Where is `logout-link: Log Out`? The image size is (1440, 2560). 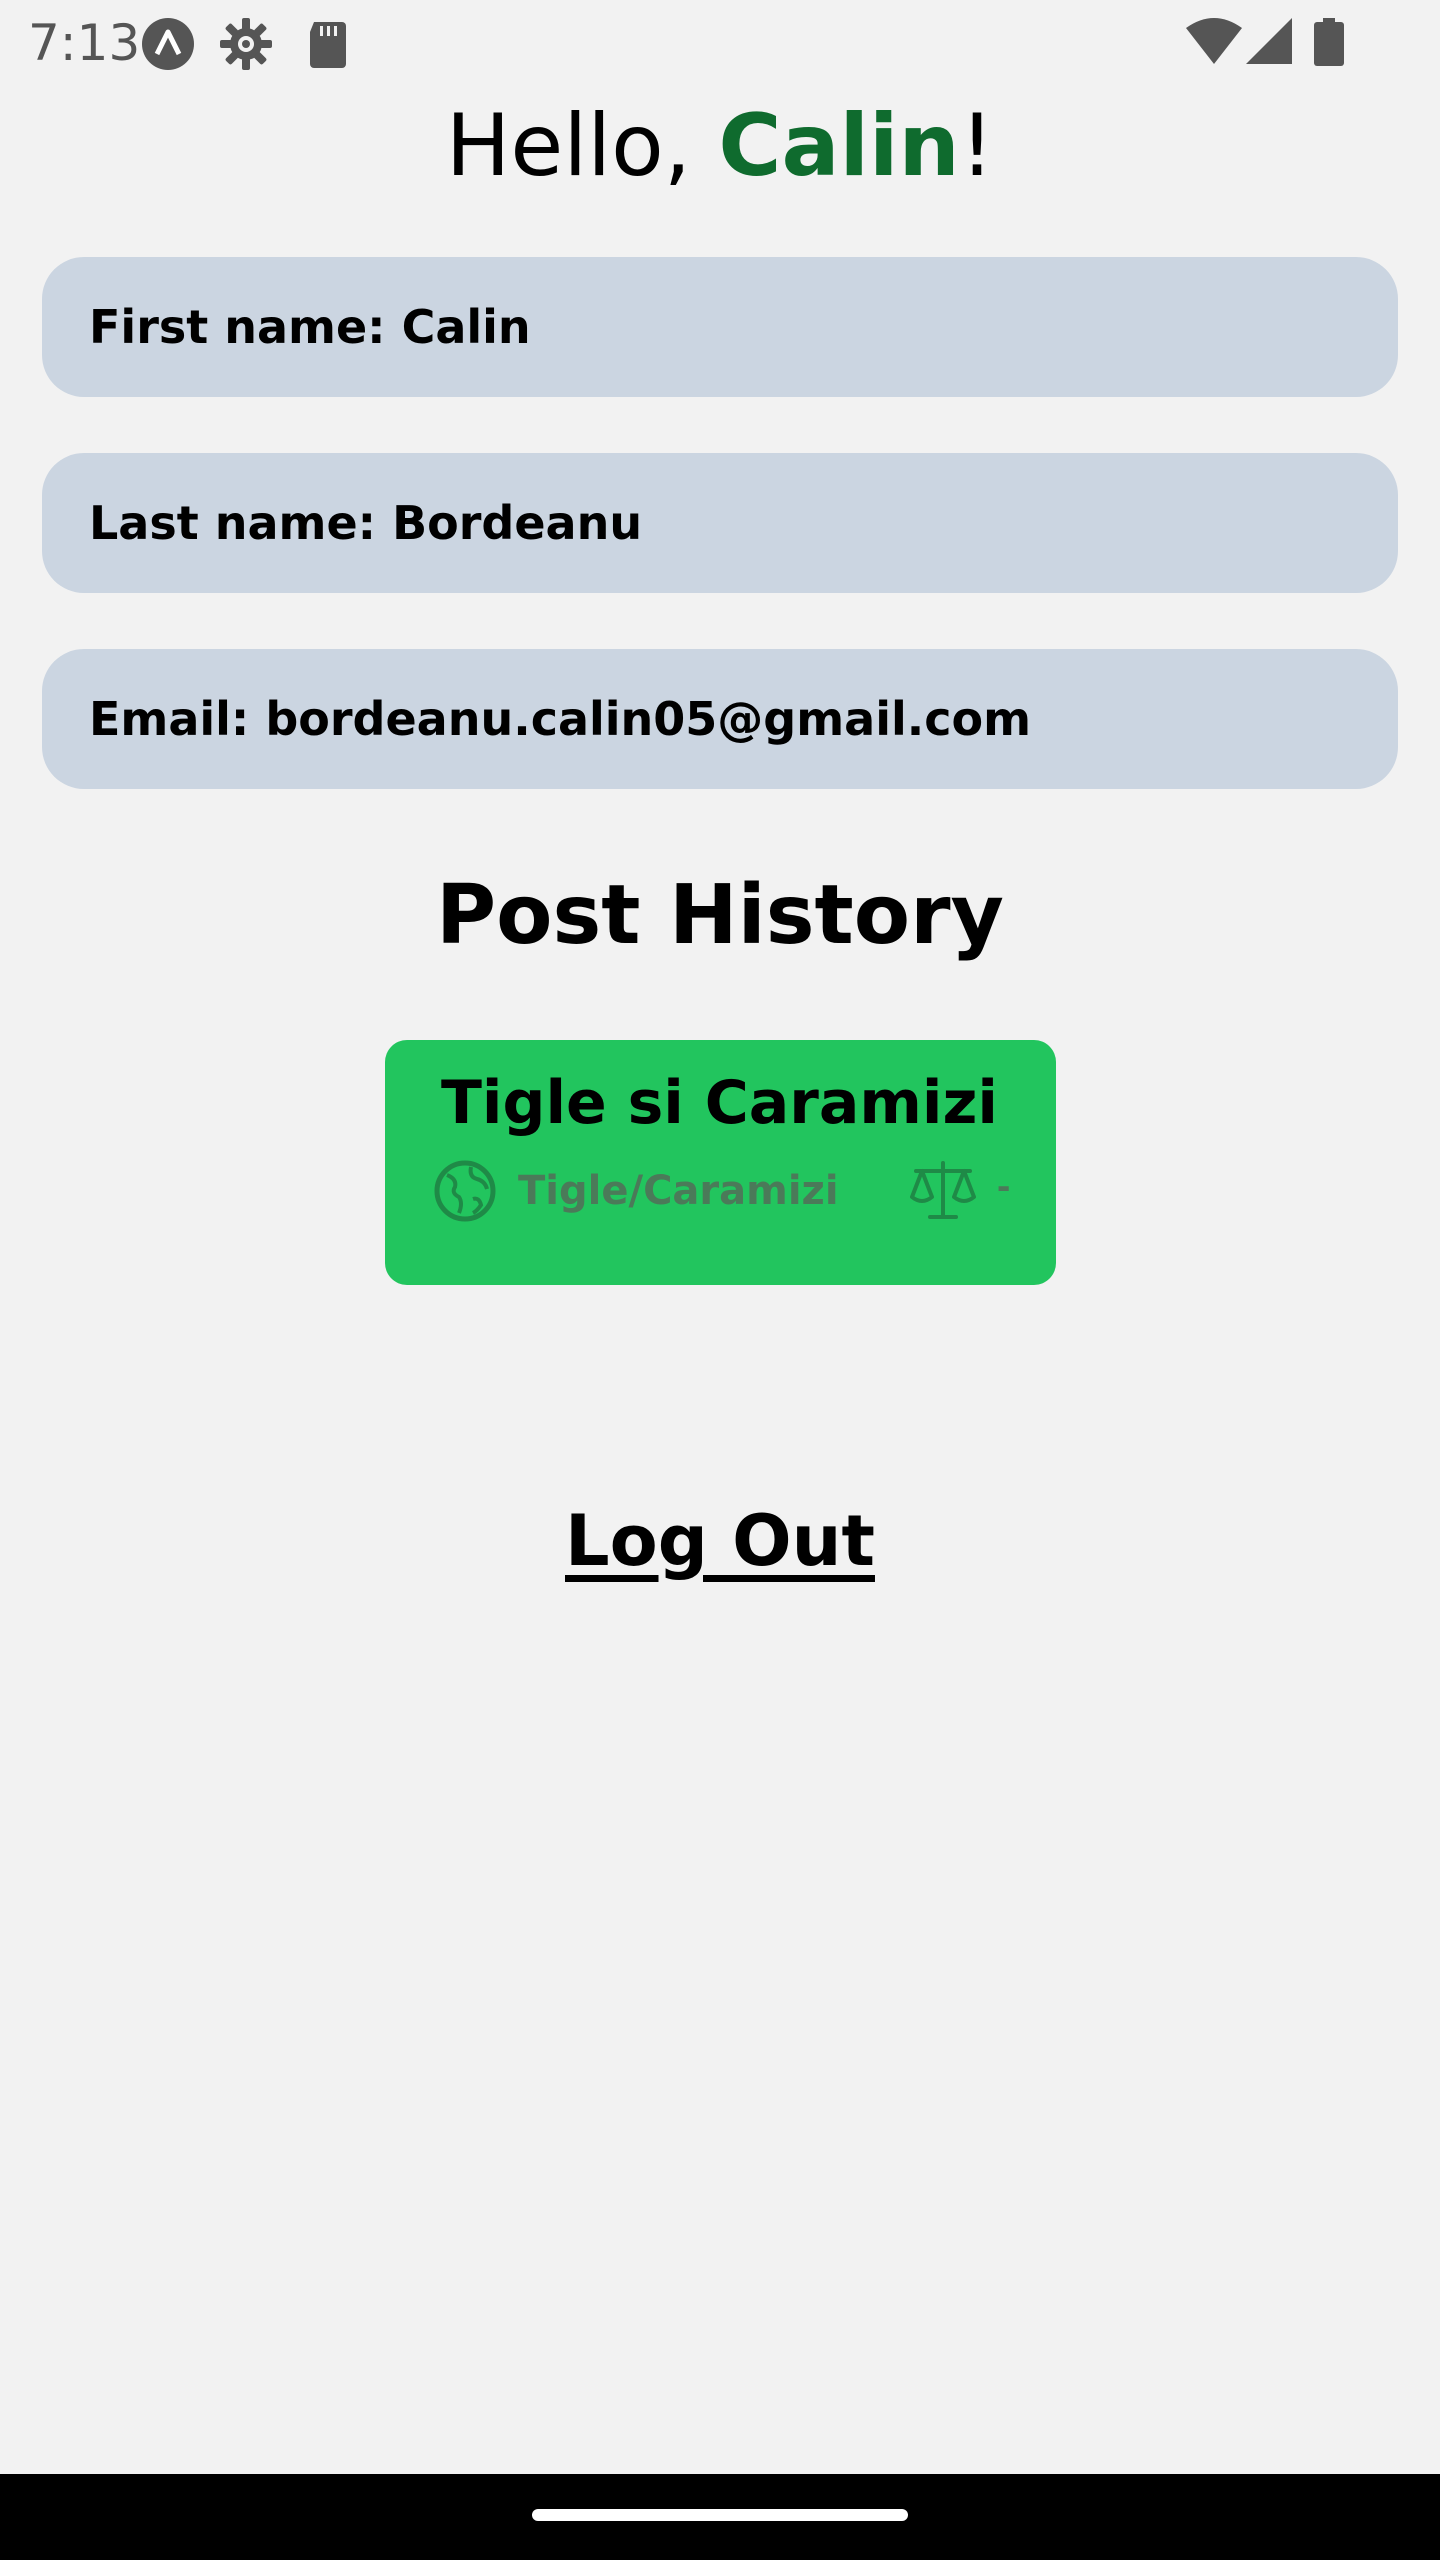
logout-link: Log Out is located at coordinates (720, 1541).